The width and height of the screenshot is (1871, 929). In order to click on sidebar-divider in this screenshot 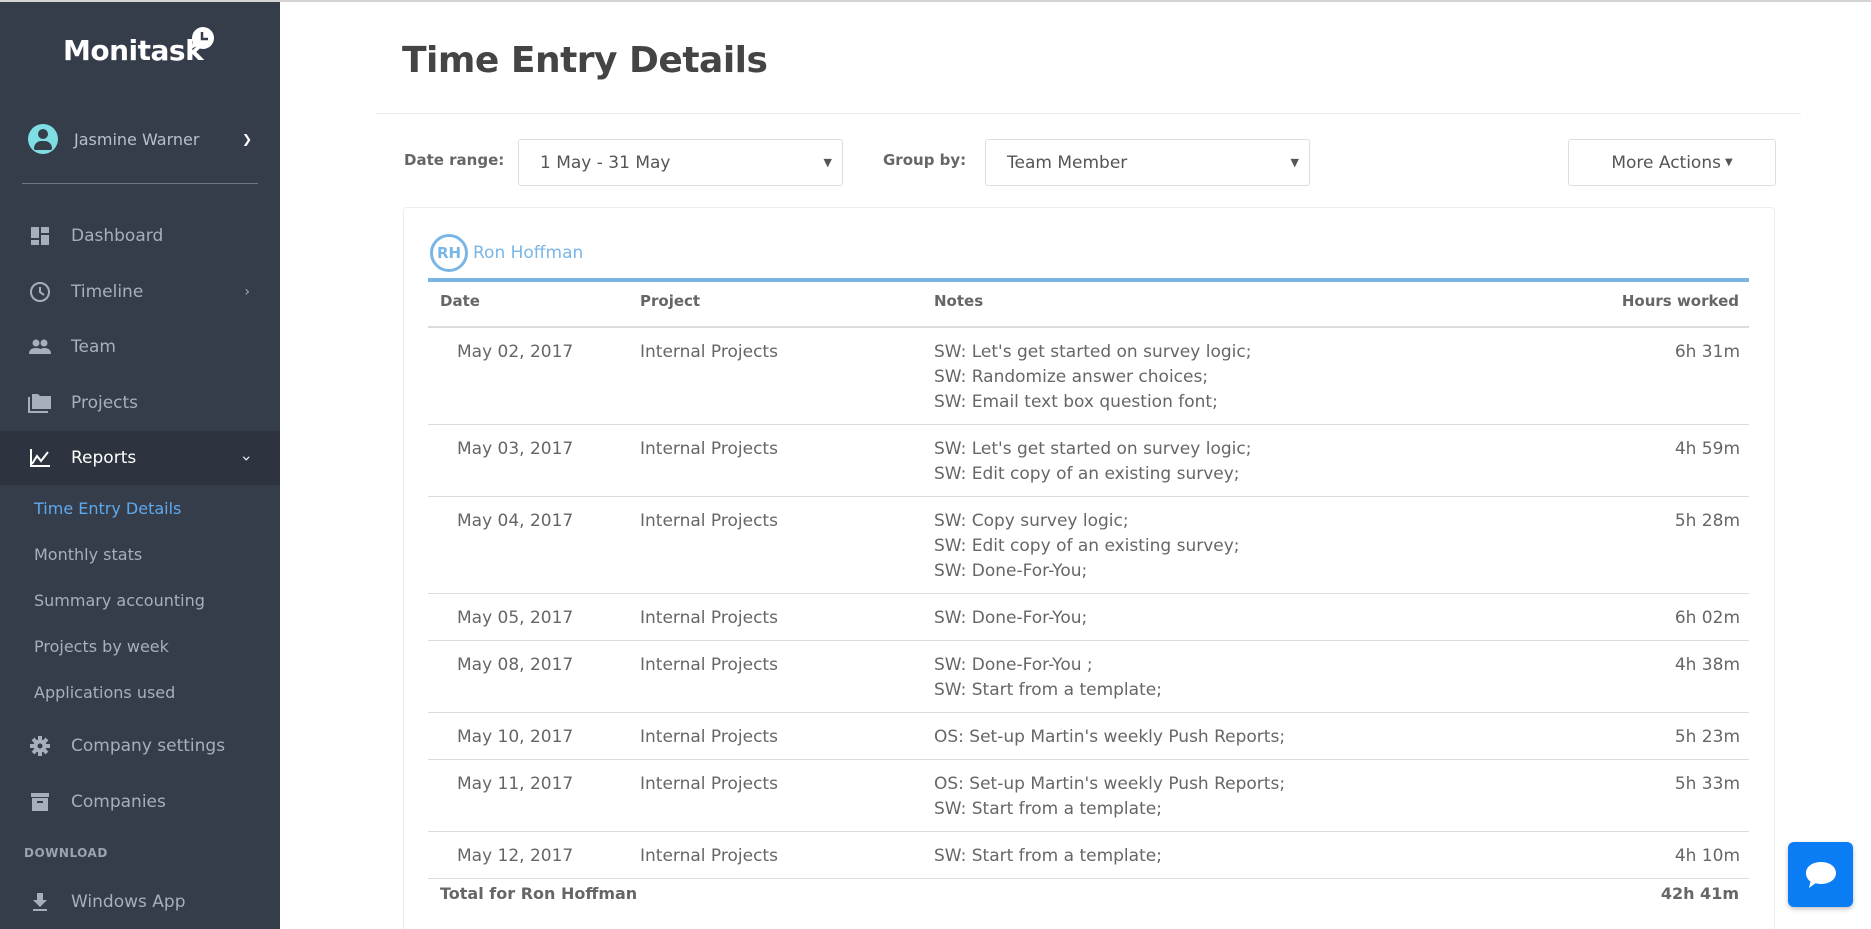, I will do `click(140, 183)`.